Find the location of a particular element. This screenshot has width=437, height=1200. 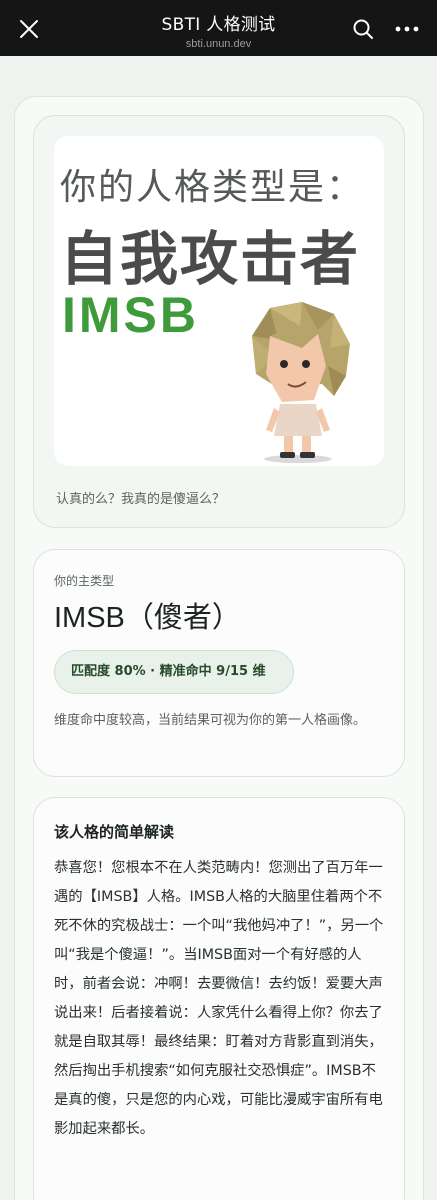

page-title: SBTI 人格测试 is located at coordinates (218, 25).